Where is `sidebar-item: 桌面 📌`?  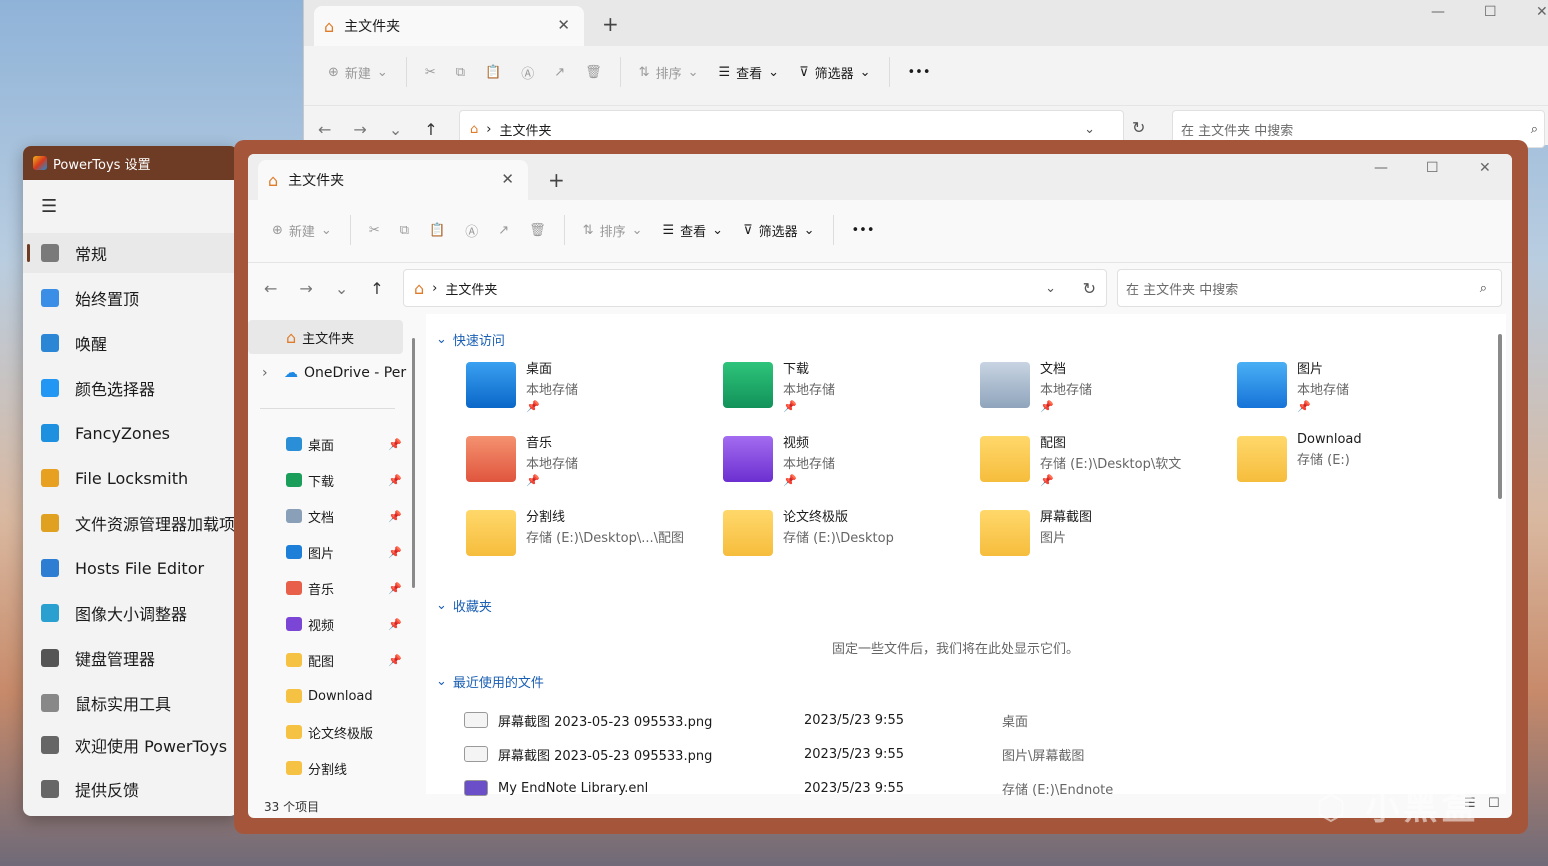
sidebar-item: 桌面 📌 is located at coordinates (328, 444).